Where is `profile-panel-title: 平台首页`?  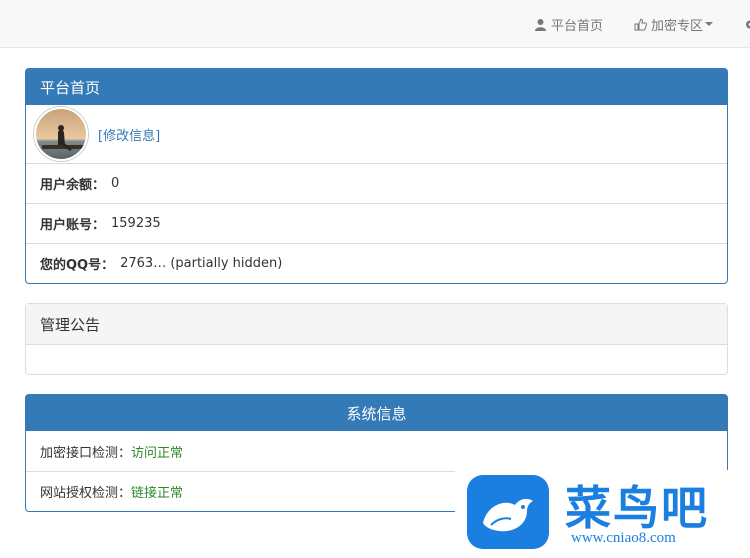 profile-panel-title: 平台首页 is located at coordinates (376, 87).